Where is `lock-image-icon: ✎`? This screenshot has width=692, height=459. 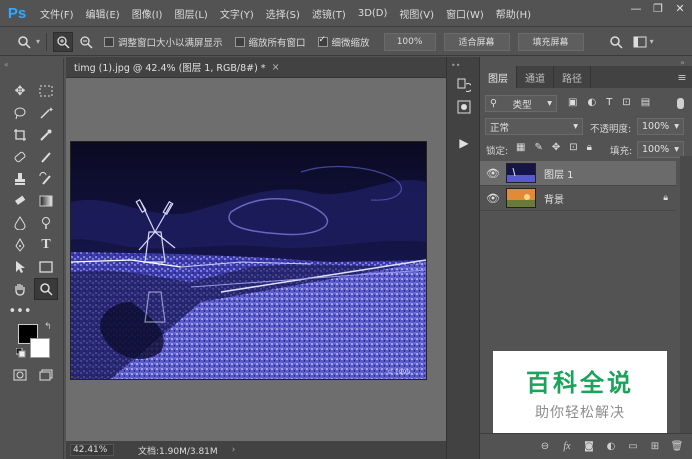
lock-image-icon: ✎ is located at coordinates (538, 147).